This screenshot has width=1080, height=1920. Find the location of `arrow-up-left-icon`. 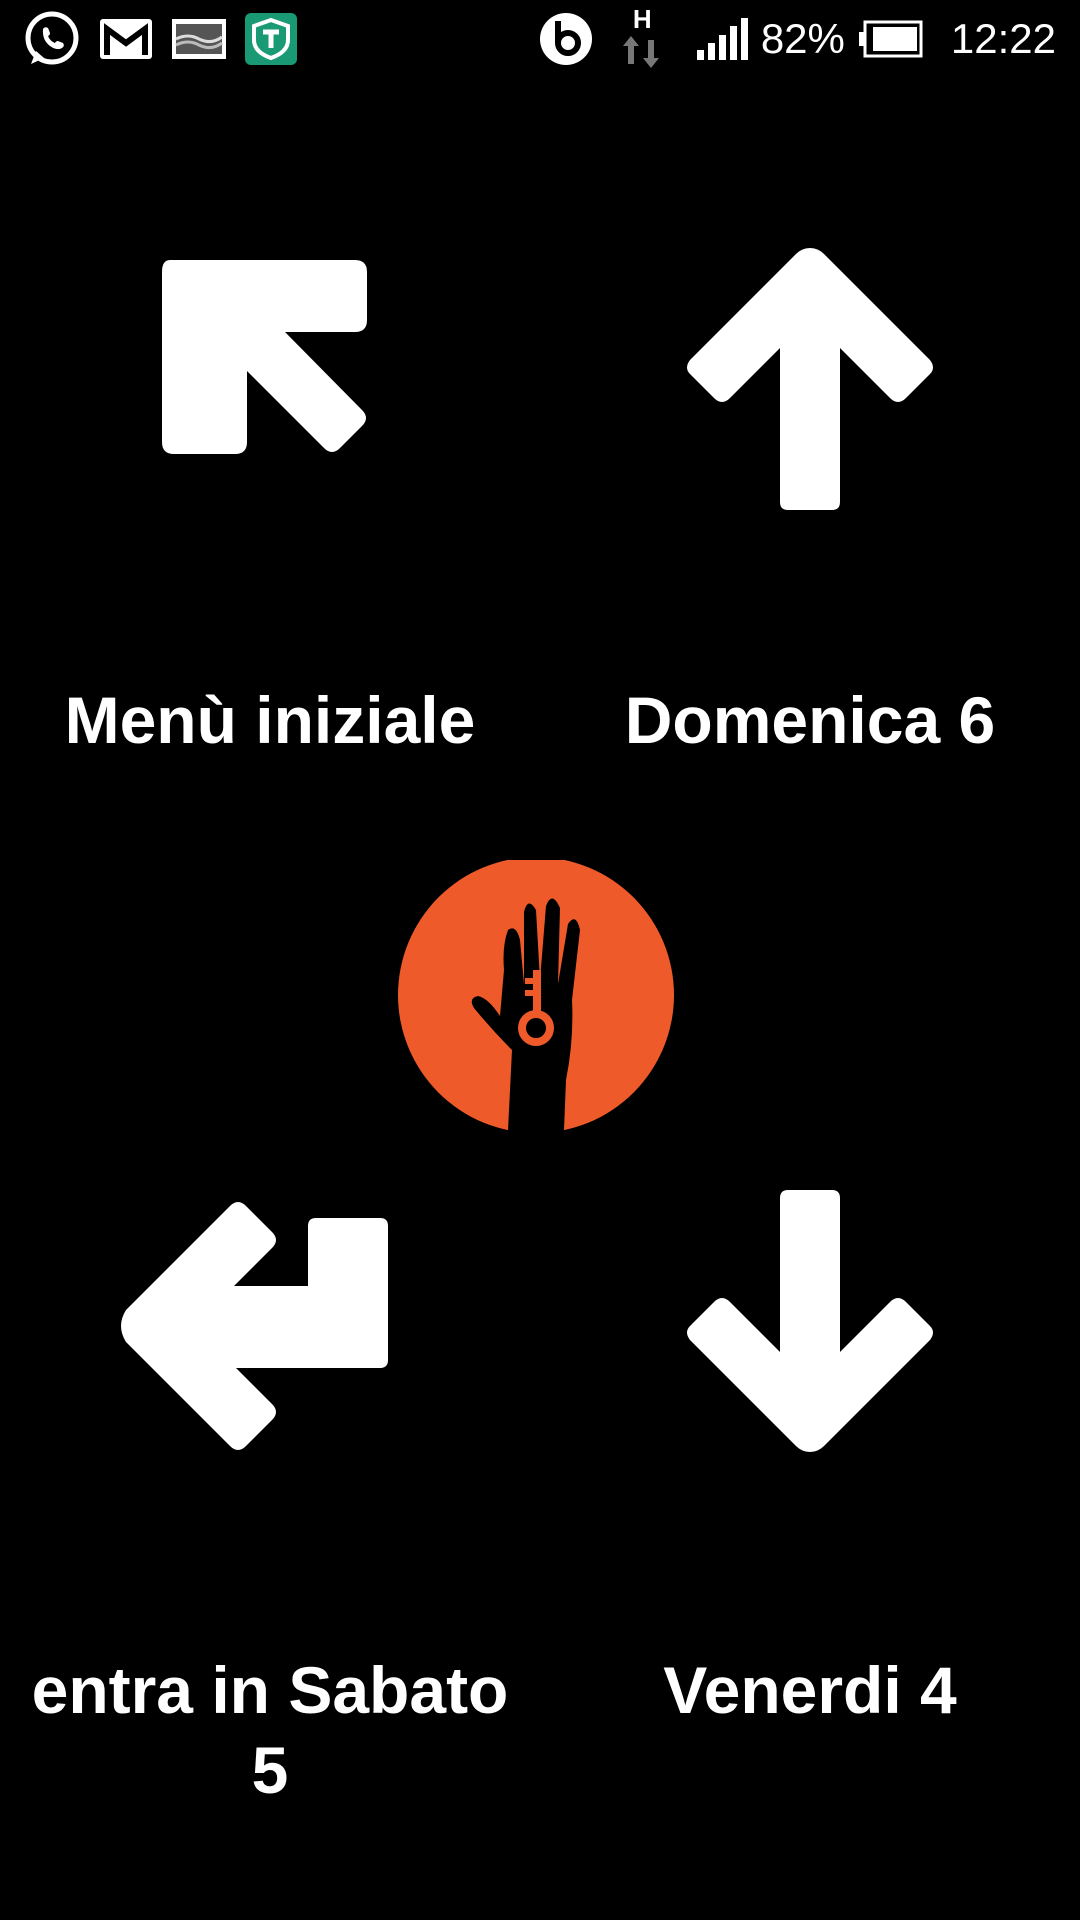

arrow-up-left-icon is located at coordinates (264, 357).